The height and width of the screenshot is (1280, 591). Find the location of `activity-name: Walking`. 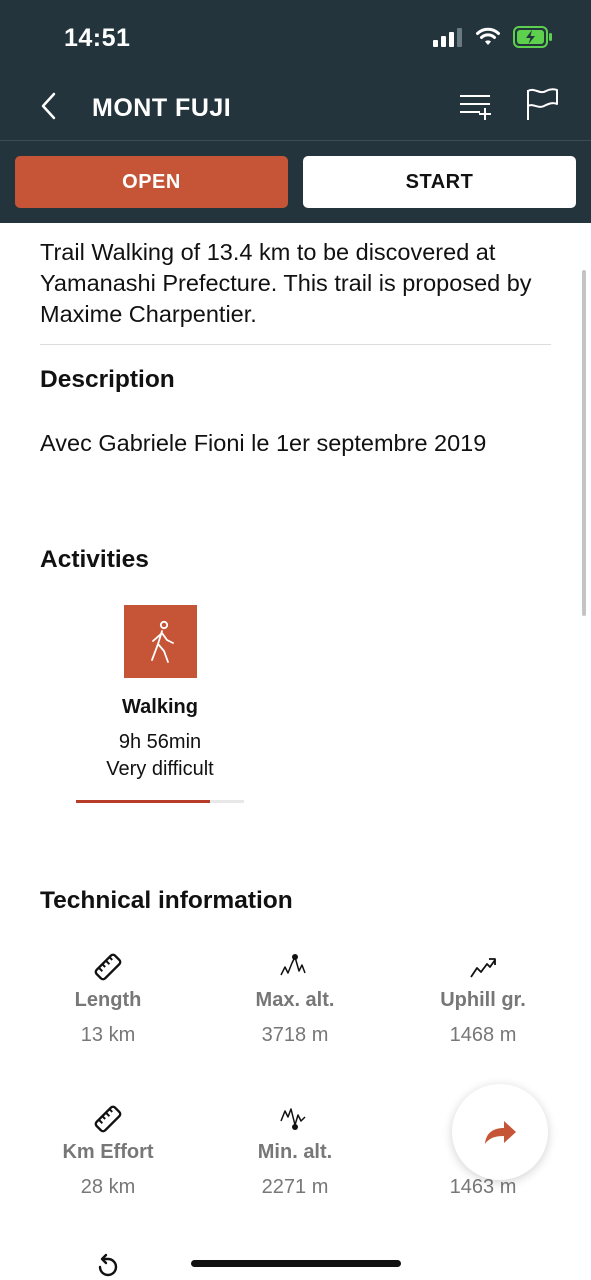

activity-name: Walking is located at coordinates (160, 707).